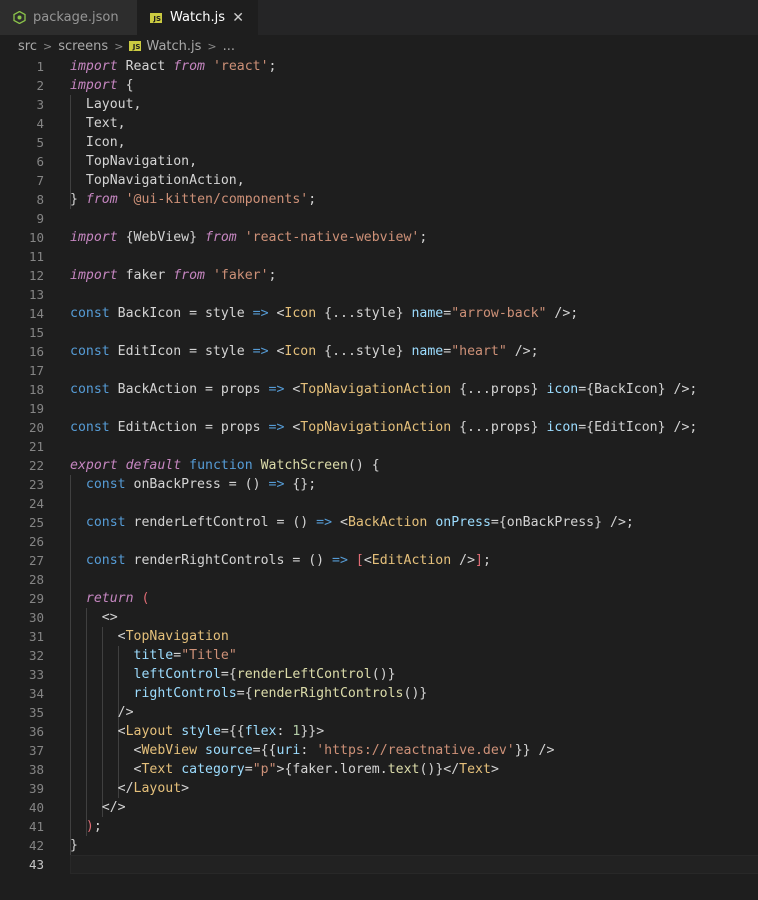  Describe the element at coordinates (36, 636) in the screenshot. I see `line-number: 31` at that location.